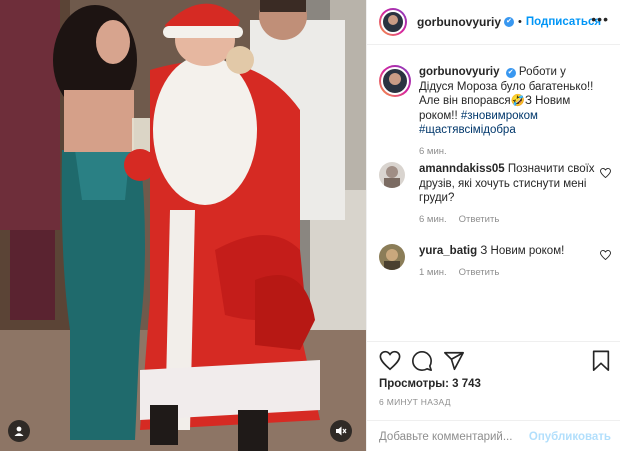 This screenshot has width=620, height=451. Describe the element at coordinates (454, 361) in the screenshot. I see `paper-plane-icon` at that location.